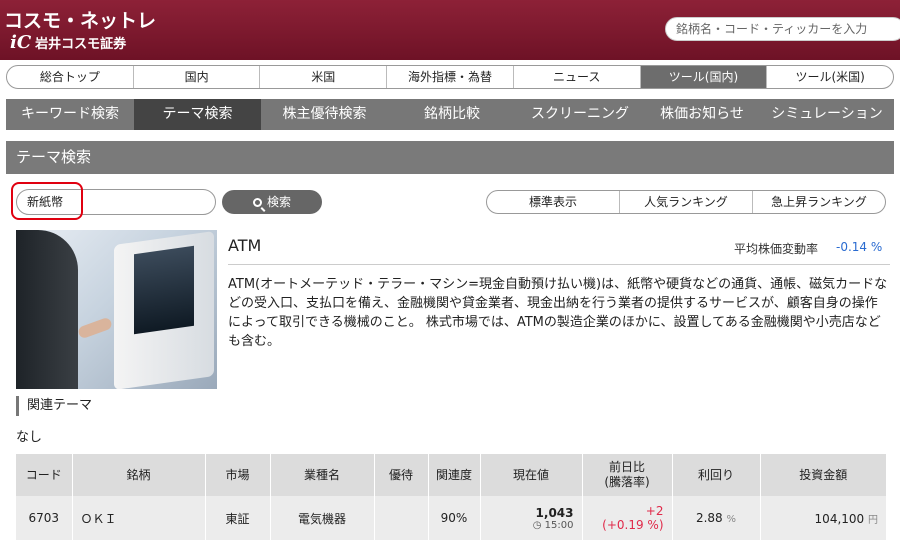  I want to click on price-value: 1,043, so click(554, 512).